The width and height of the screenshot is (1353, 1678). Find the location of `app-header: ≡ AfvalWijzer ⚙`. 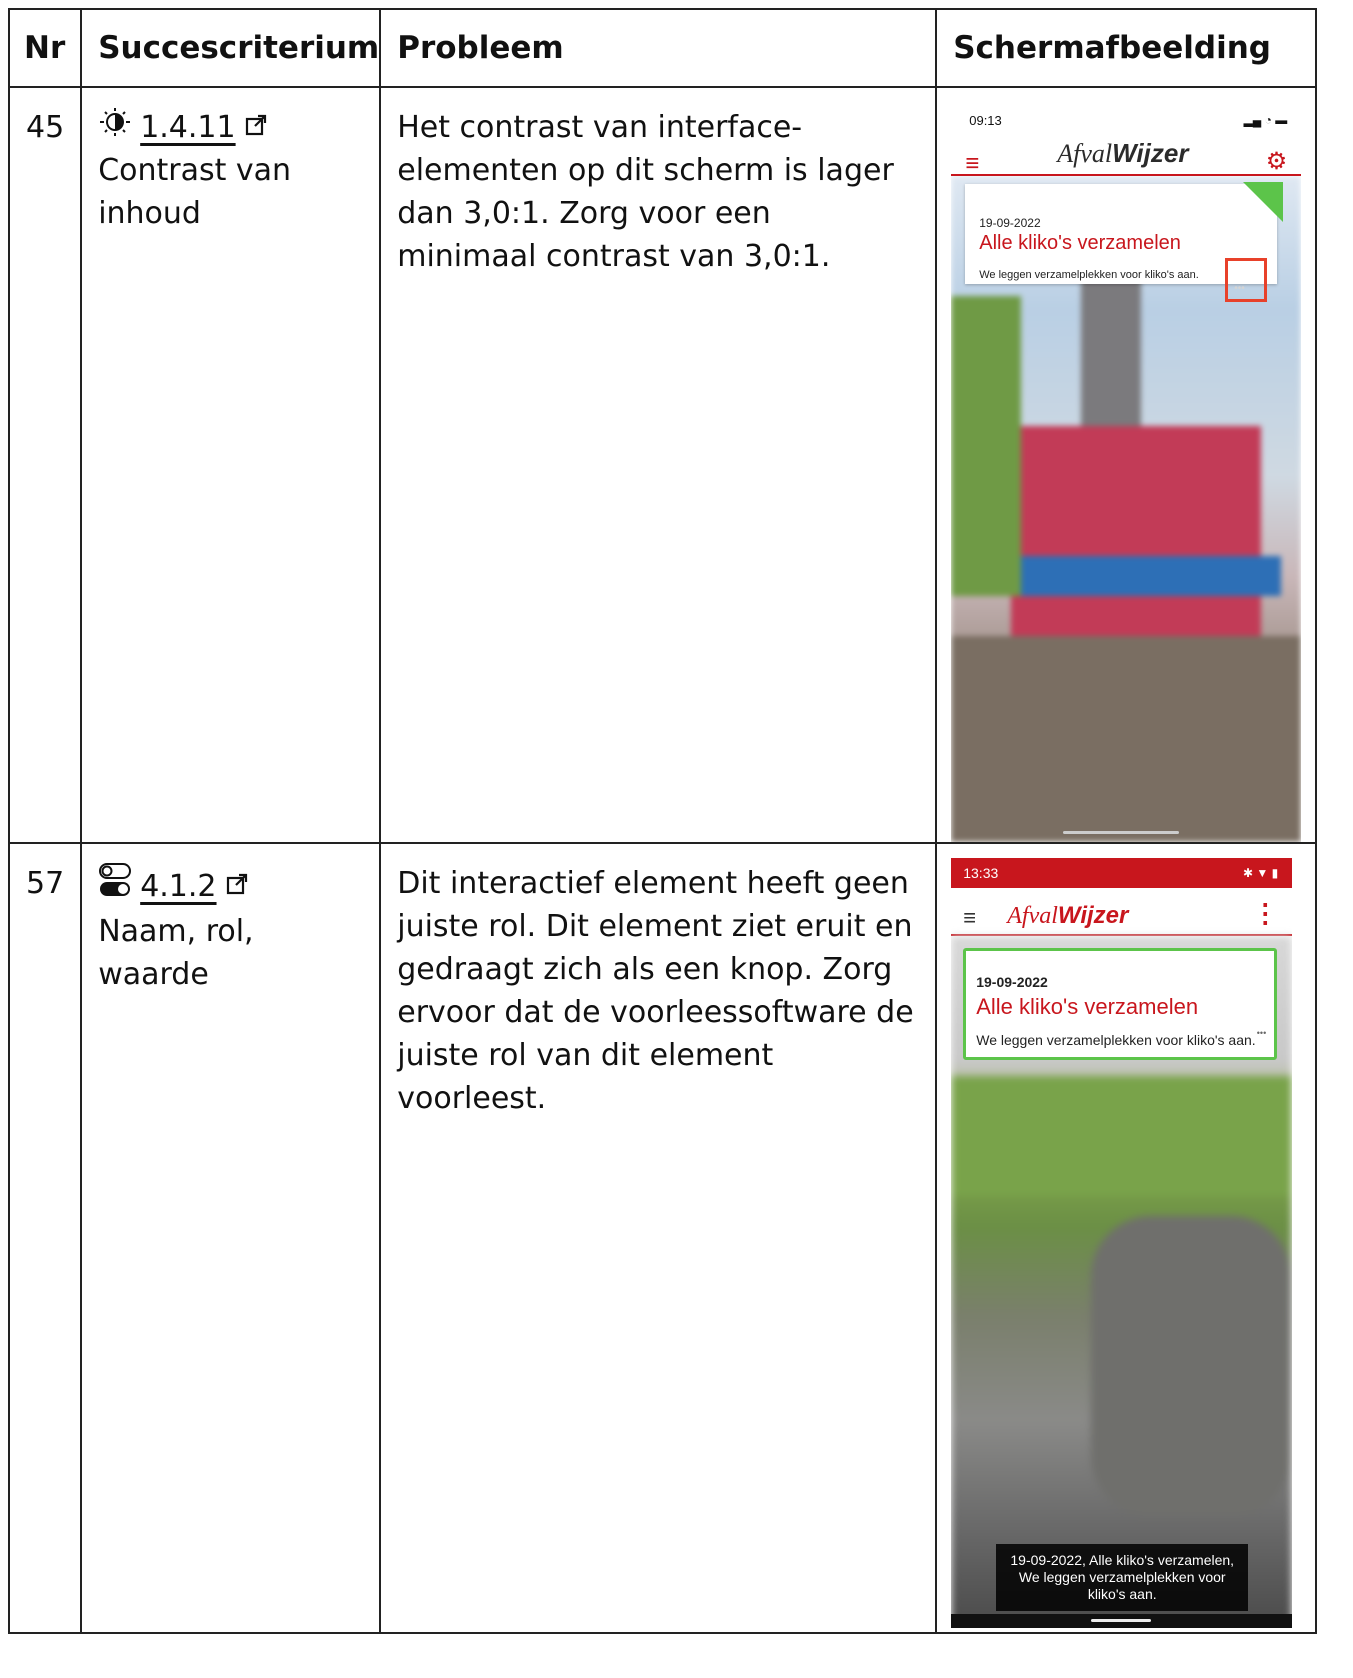

app-header: ≡ AfvalWijzer ⚙ is located at coordinates (1126, 157).